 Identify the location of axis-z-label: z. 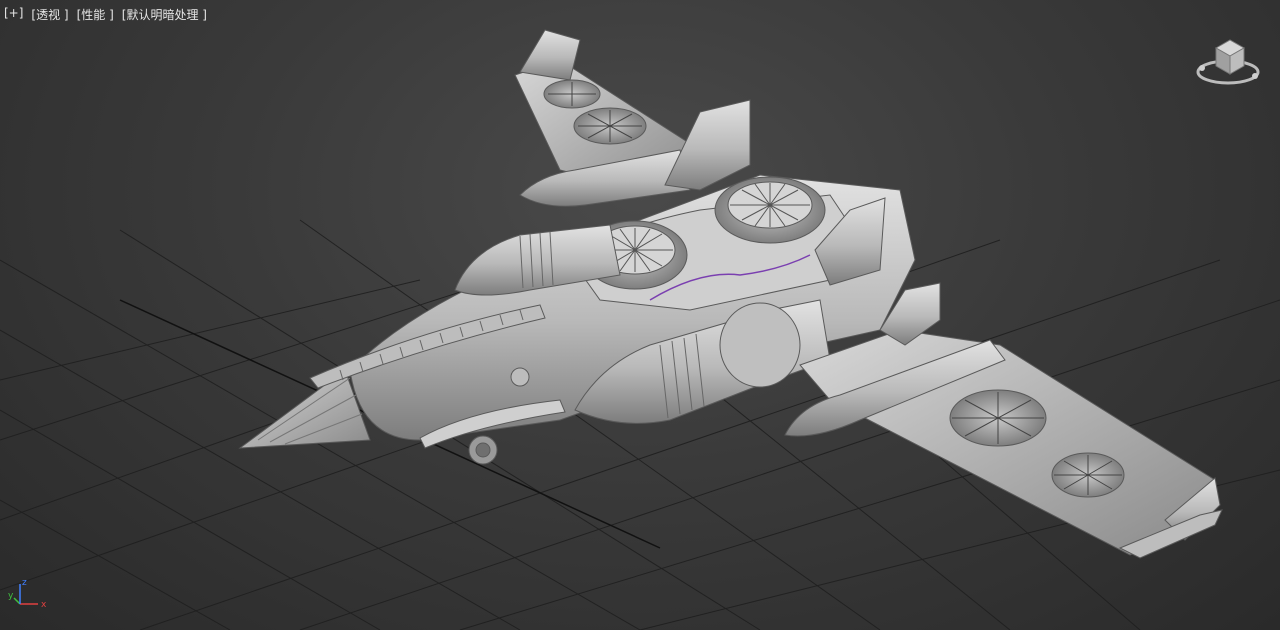
(24, 583).